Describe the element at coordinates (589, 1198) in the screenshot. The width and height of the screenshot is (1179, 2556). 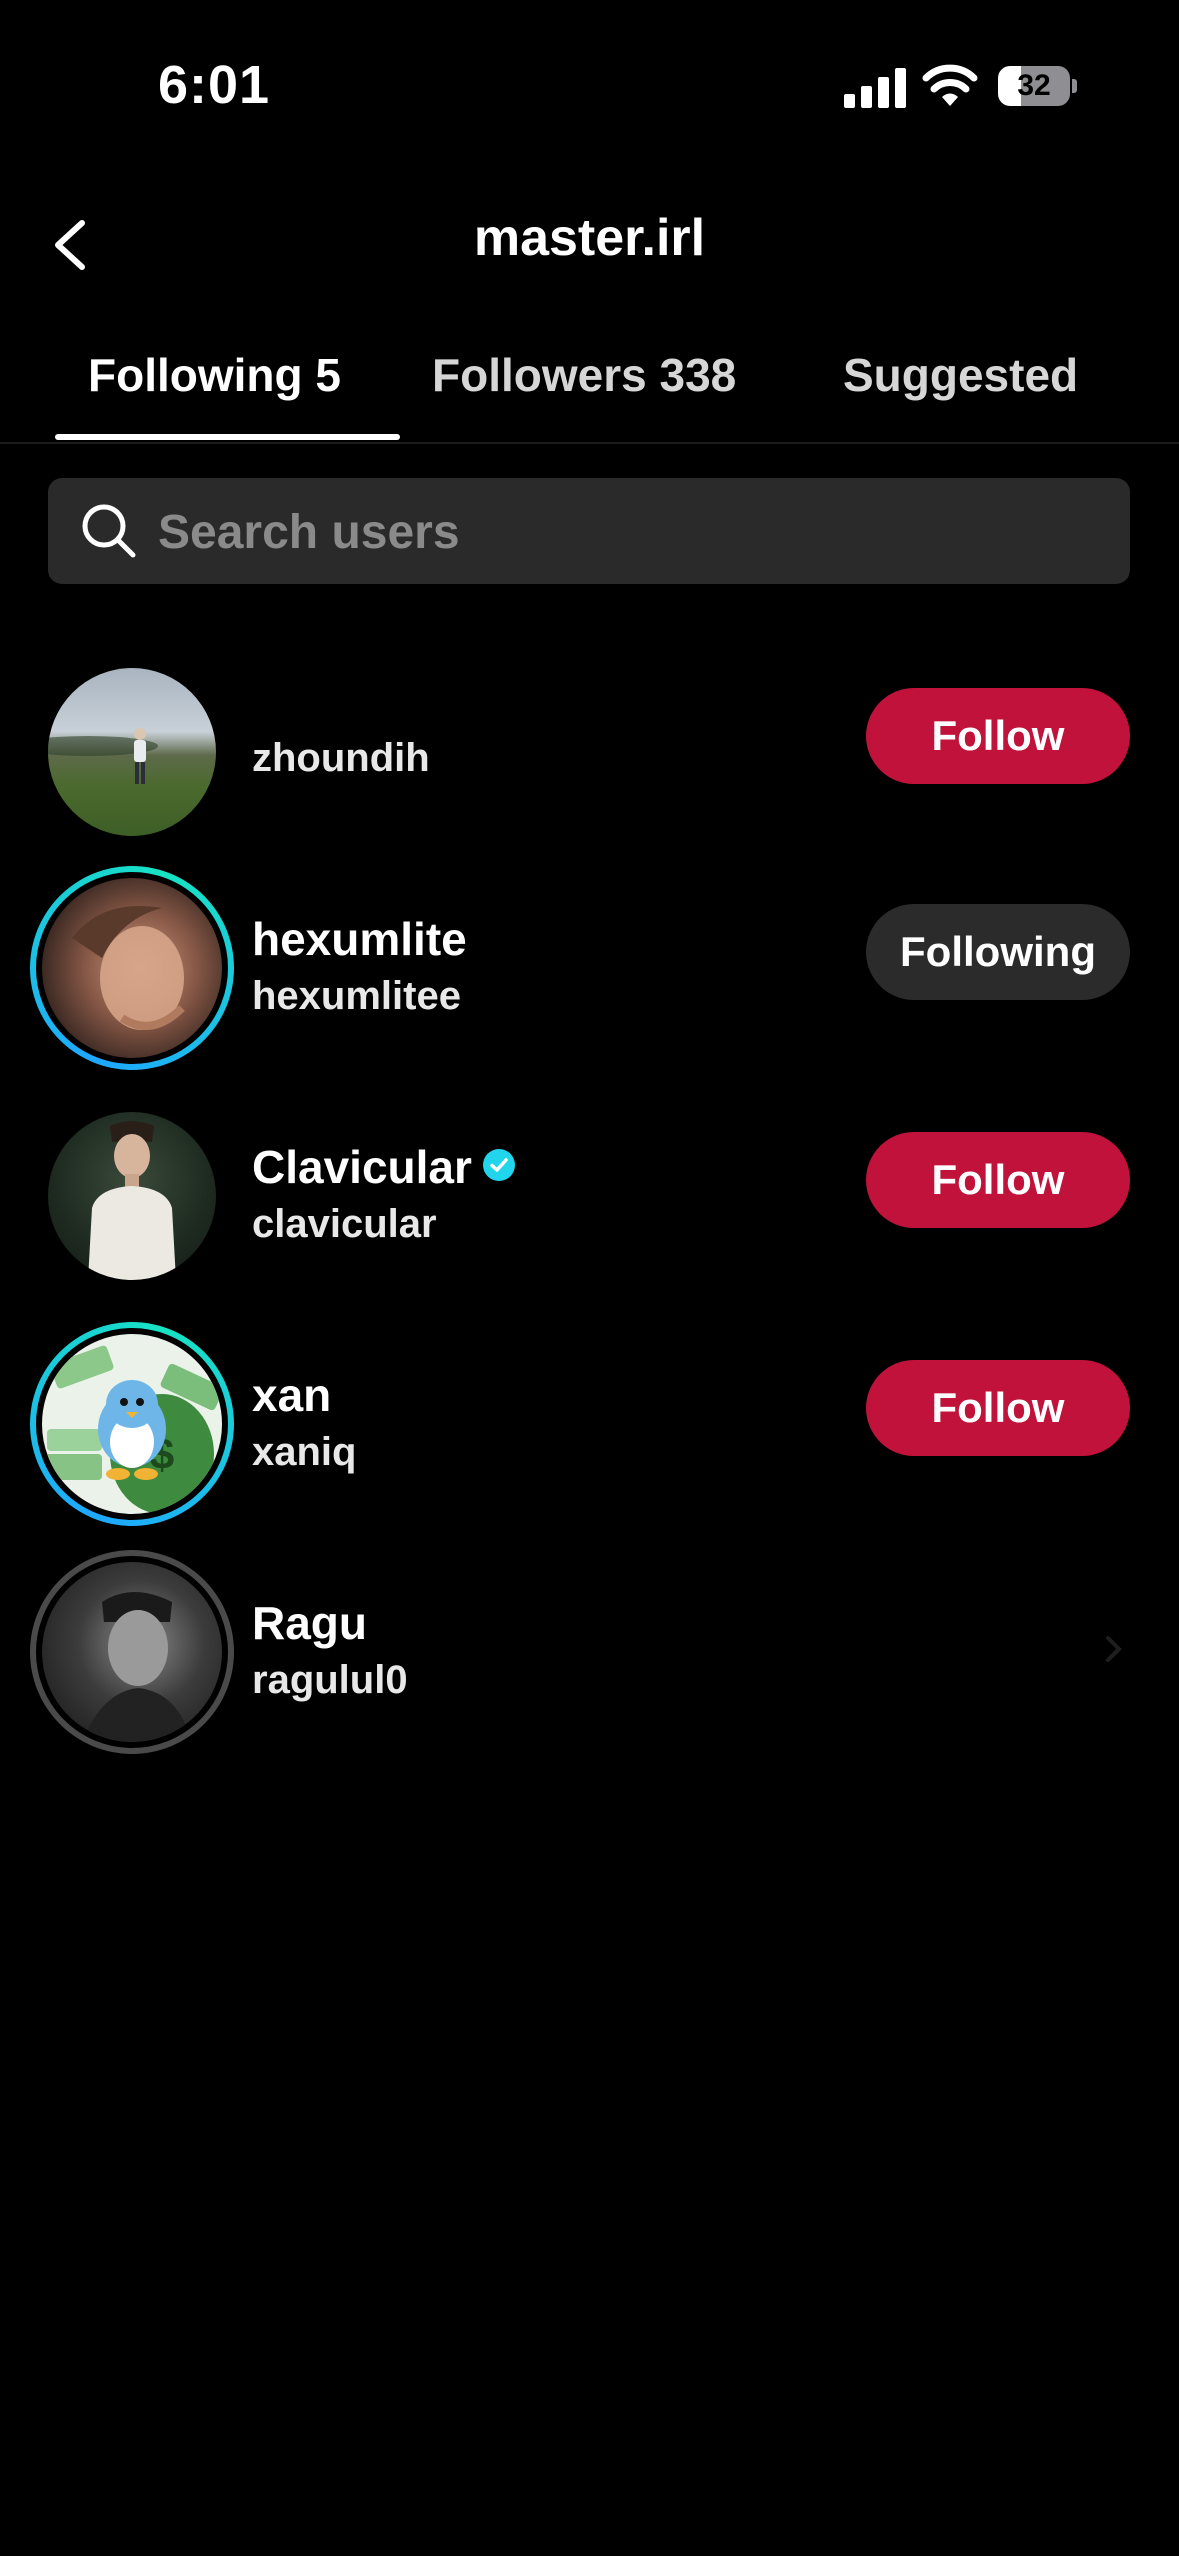
I see `list-item: Clavicular clavicular Follow` at that location.